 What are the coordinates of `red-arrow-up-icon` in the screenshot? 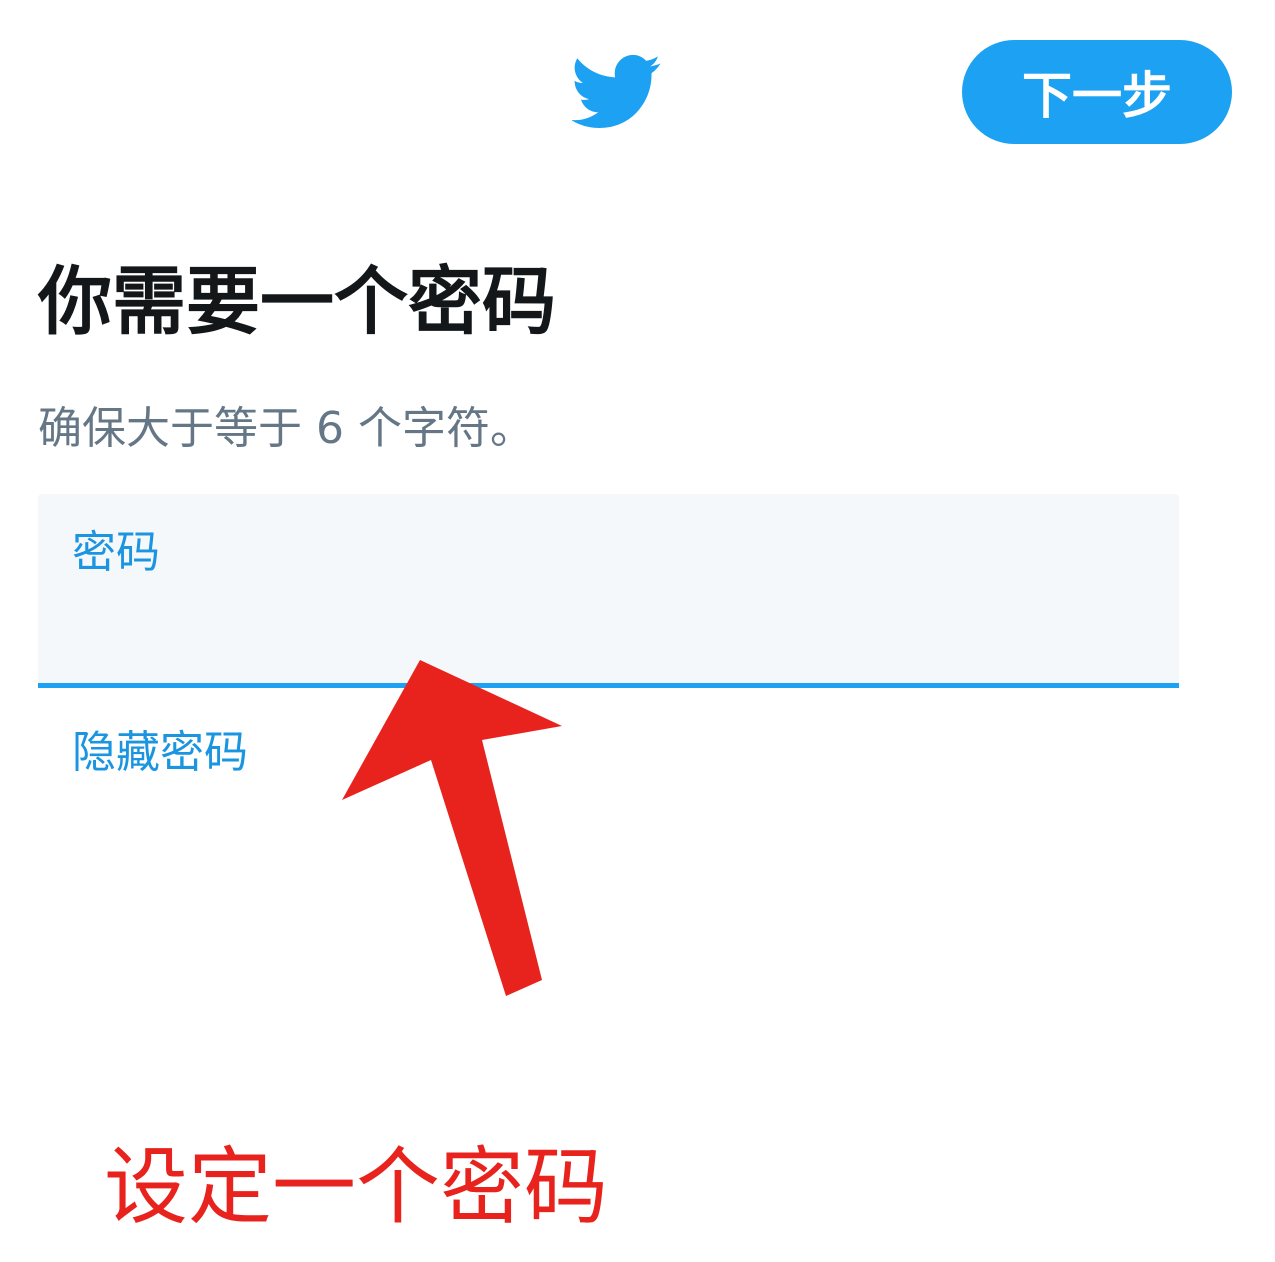 It's located at (452, 828).